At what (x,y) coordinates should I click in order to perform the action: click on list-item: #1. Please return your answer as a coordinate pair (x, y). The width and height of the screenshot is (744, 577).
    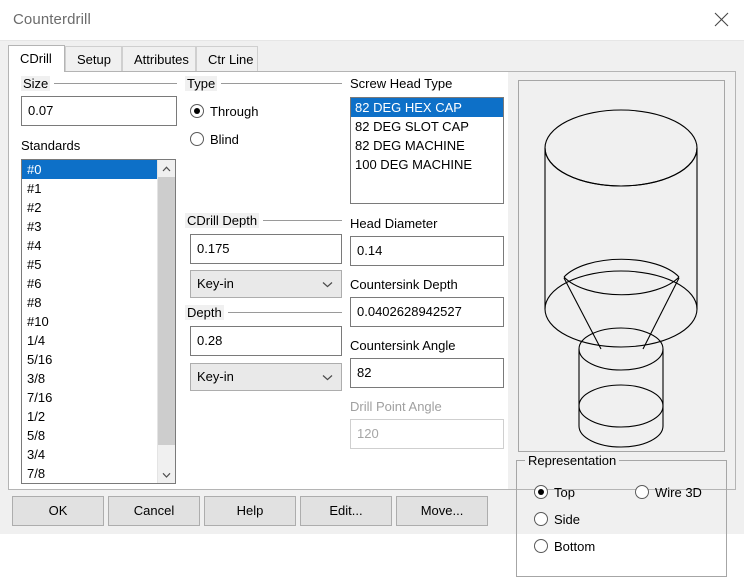
    Looking at the image, I should click on (90, 188).